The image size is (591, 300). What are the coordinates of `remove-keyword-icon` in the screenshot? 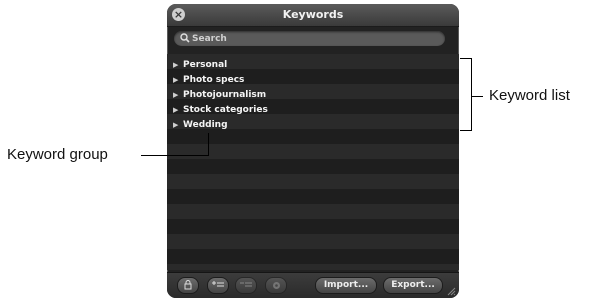 It's located at (246, 284).